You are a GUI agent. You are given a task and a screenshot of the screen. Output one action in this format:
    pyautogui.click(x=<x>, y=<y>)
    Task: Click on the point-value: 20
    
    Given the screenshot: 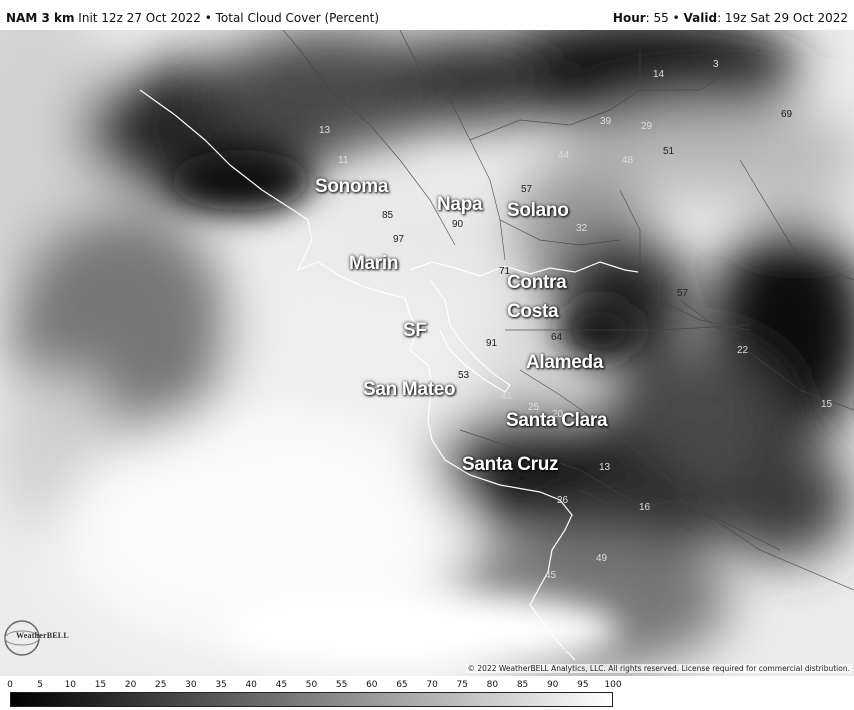 What is the action you would take?
    pyautogui.click(x=558, y=414)
    